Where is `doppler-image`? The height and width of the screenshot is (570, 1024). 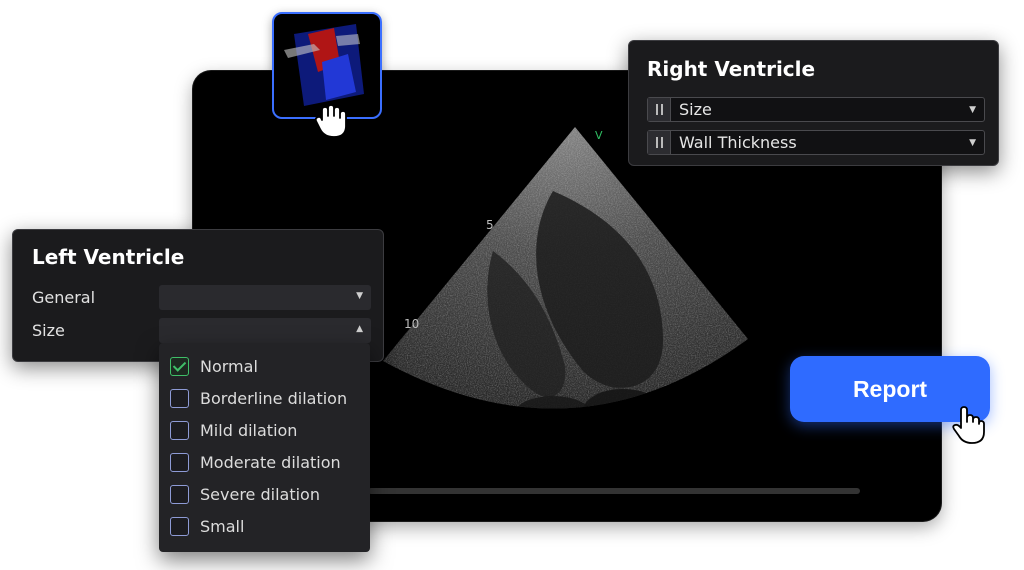 doppler-image is located at coordinates (324, 65).